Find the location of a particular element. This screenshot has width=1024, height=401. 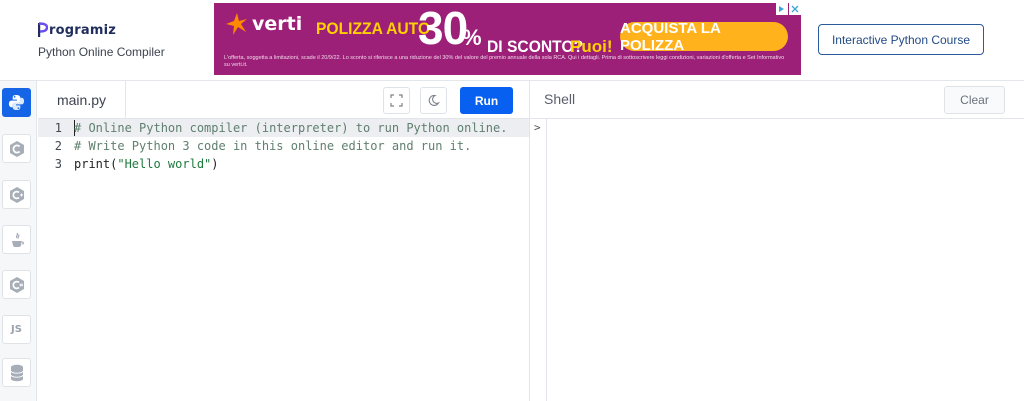

ad-cta-button: ACQUISTA LA POLIZZA is located at coordinates (704, 37).